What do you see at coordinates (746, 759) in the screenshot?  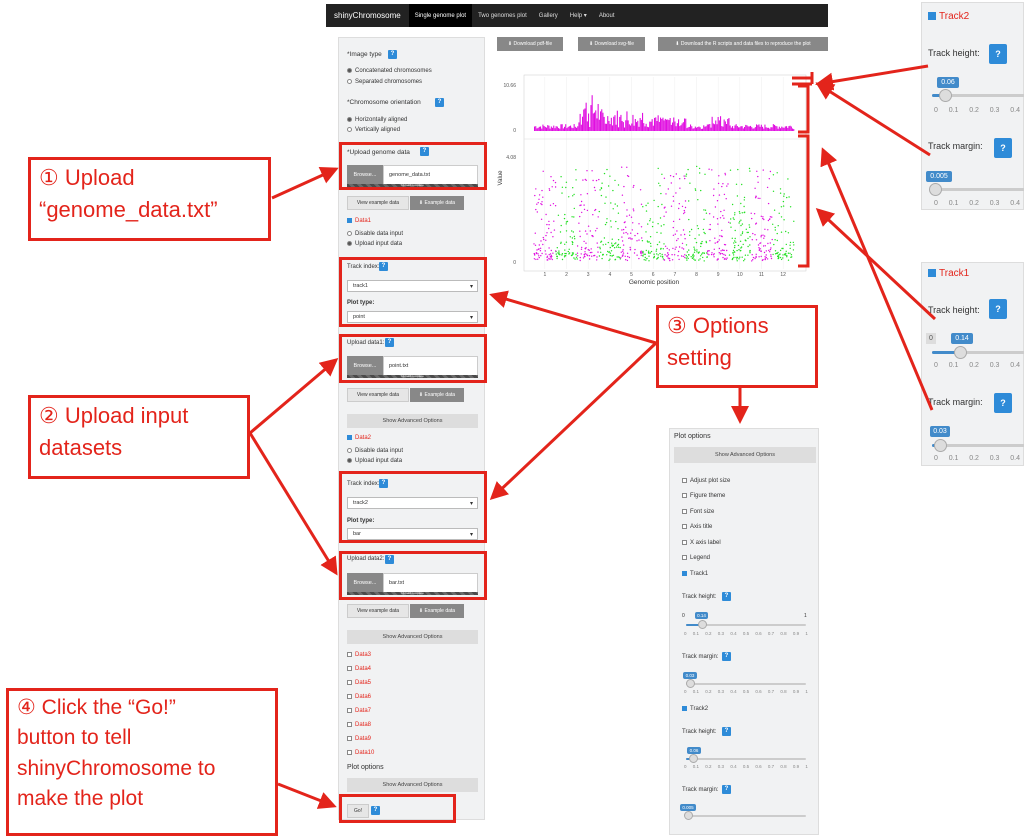 I see `height-slider-track` at bounding box center [746, 759].